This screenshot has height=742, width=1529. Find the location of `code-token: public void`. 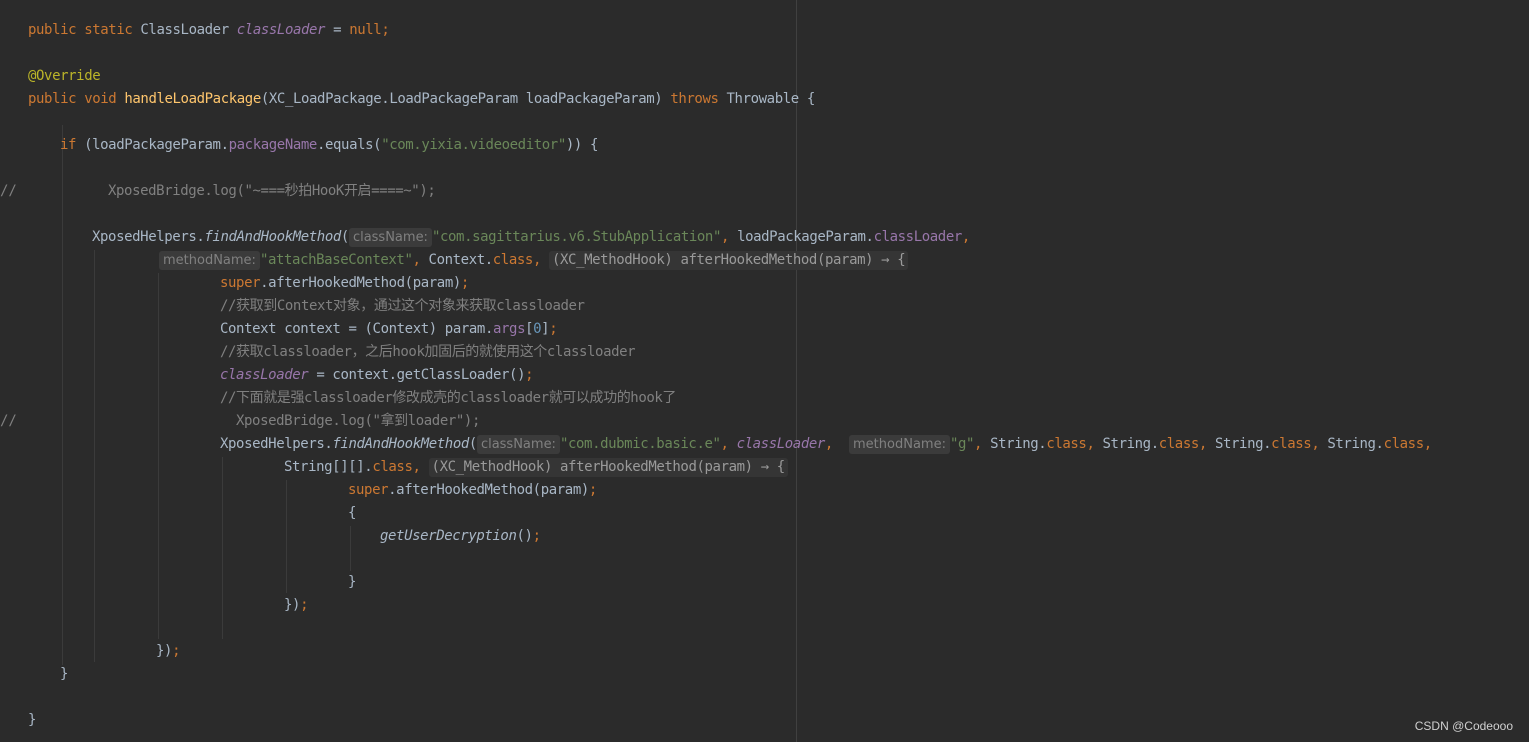

code-token: public void is located at coordinates (76, 99).